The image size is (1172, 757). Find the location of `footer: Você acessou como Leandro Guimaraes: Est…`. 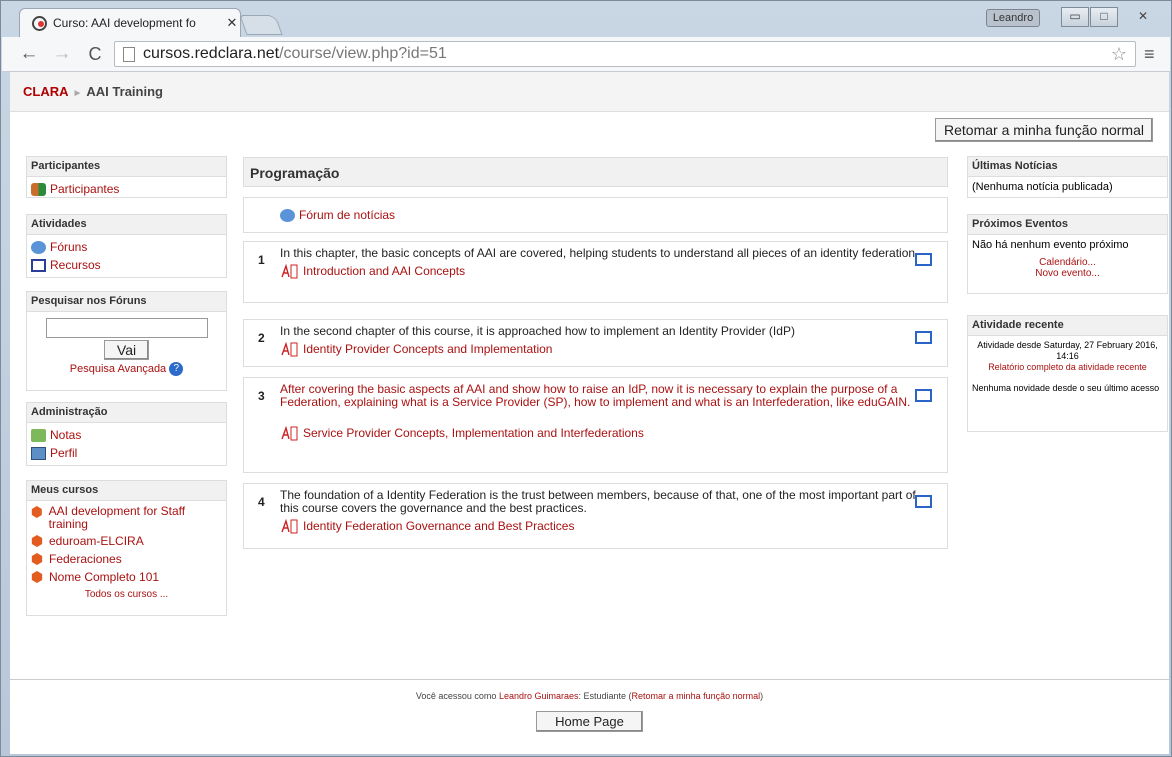

footer: Você acessou como Leandro Guimaraes: Est… is located at coordinates (589, 705).